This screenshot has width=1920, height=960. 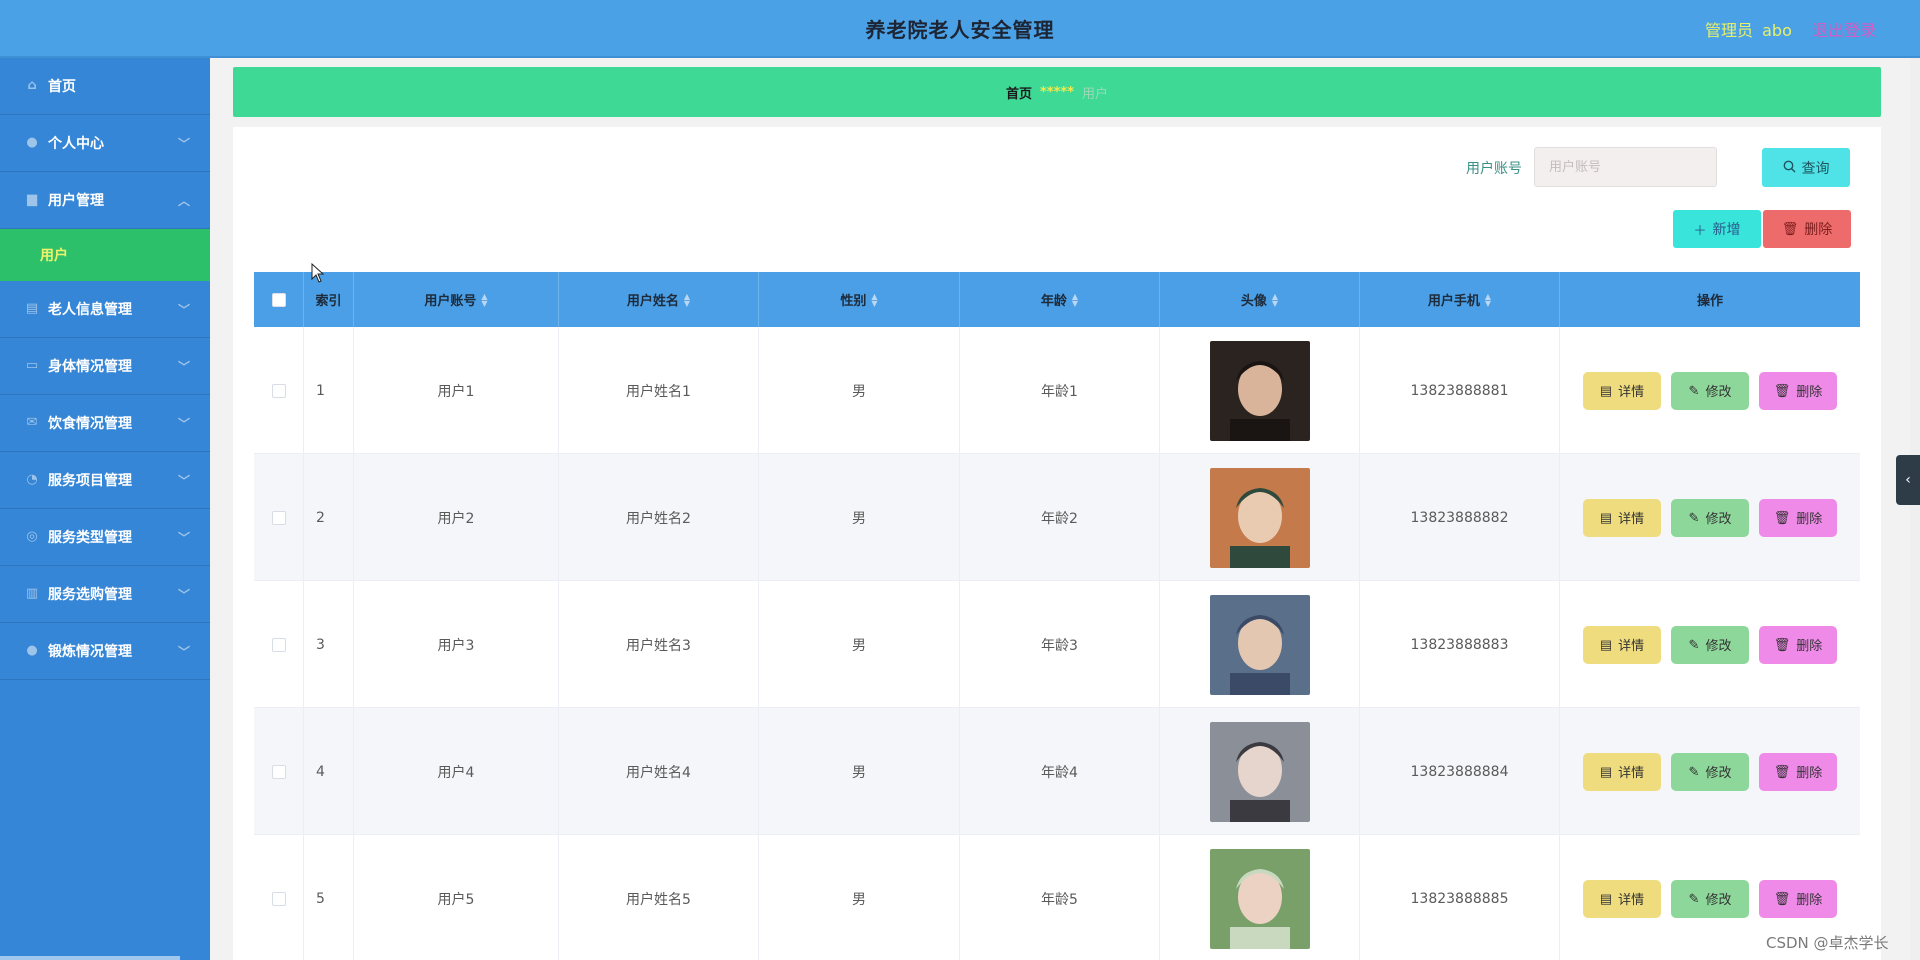 I want to click on add-button: ＋ 新增, so click(x=1717, y=229).